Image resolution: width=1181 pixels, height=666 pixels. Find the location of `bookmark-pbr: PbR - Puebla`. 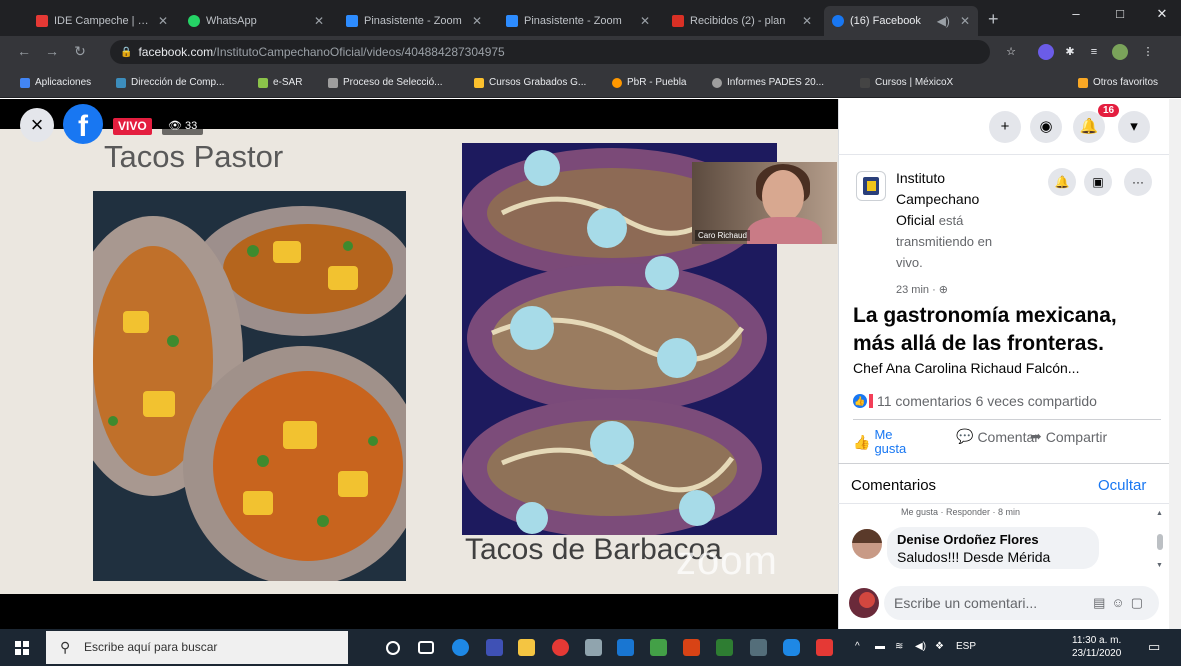

bookmark-pbr: PbR - Puebla is located at coordinates (649, 82).